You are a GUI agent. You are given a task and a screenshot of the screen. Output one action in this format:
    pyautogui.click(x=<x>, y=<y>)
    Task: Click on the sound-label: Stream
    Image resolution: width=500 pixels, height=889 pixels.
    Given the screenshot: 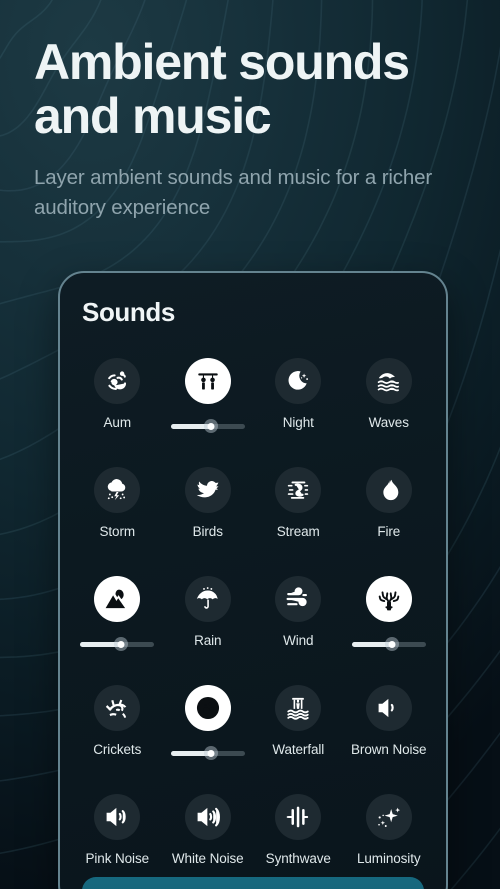 What is the action you would take?
    pyautogui.click(x=298, y=531)
    